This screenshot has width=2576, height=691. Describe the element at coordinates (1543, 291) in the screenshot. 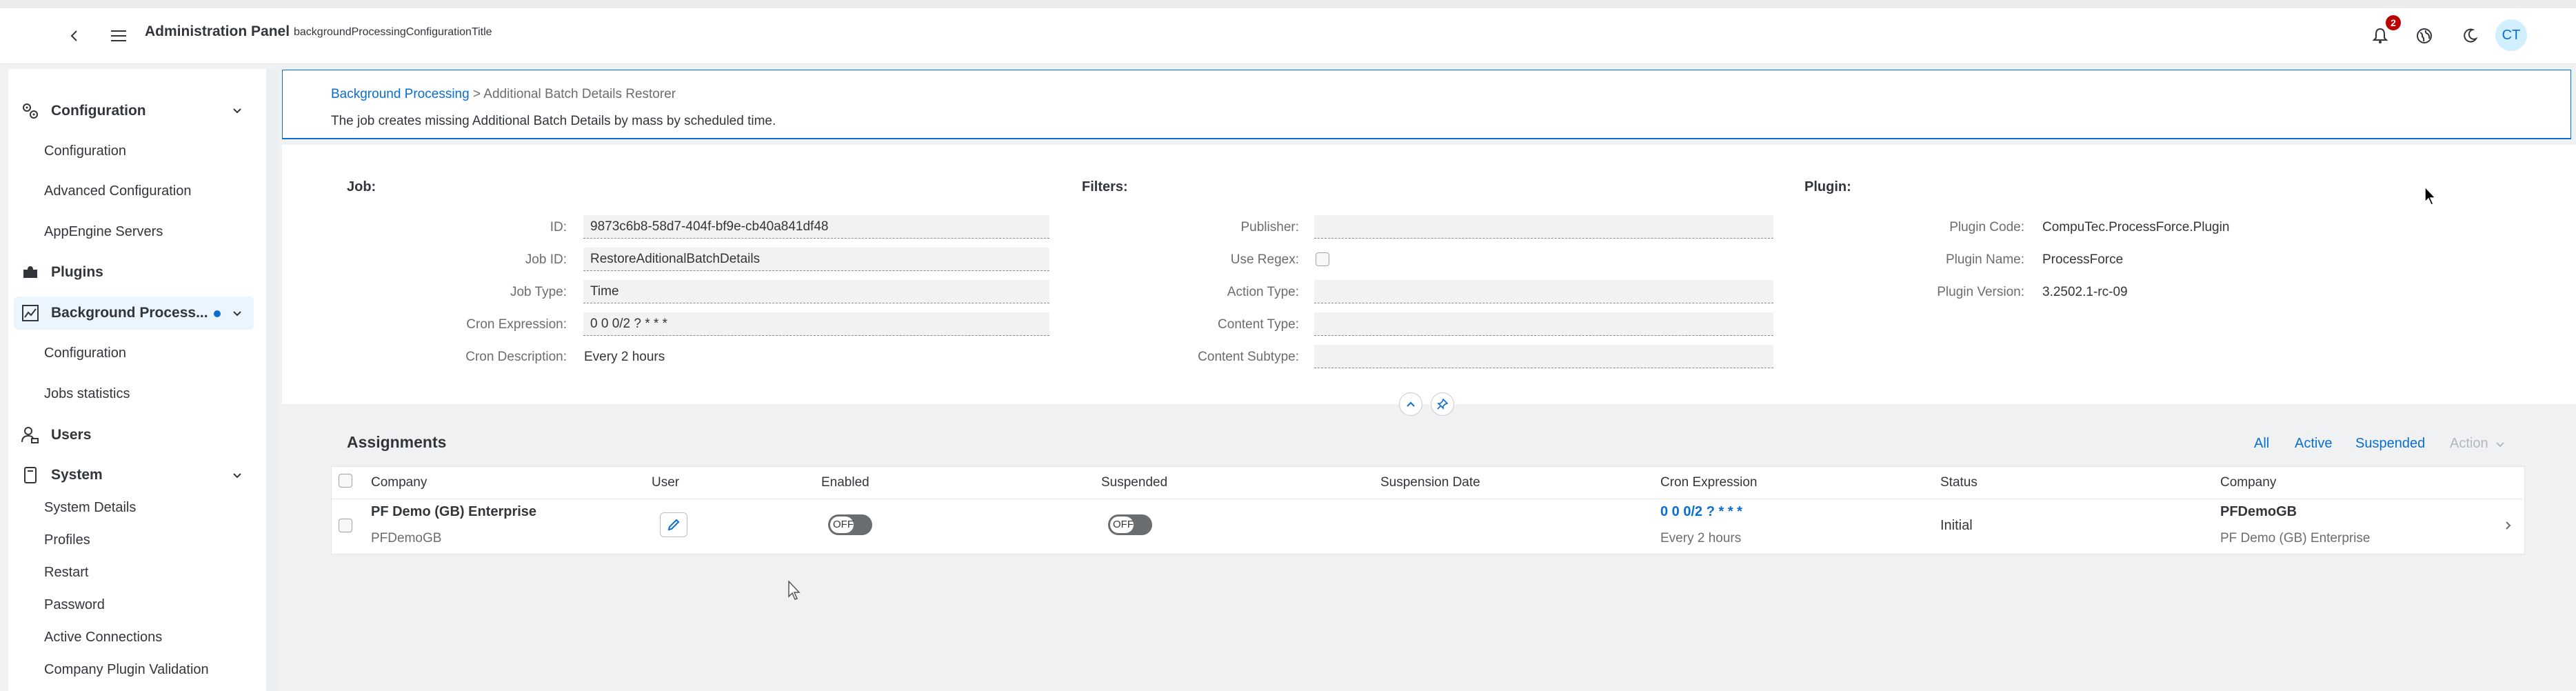

I see `action-type-field` at that location.